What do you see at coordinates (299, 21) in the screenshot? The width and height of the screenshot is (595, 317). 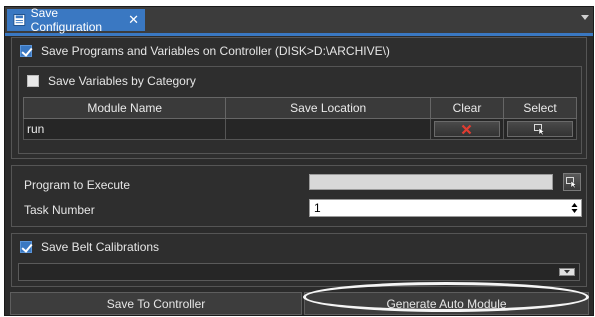 I see `tab-bar: Save Configuration ✕` at bounding box center [299, 21].